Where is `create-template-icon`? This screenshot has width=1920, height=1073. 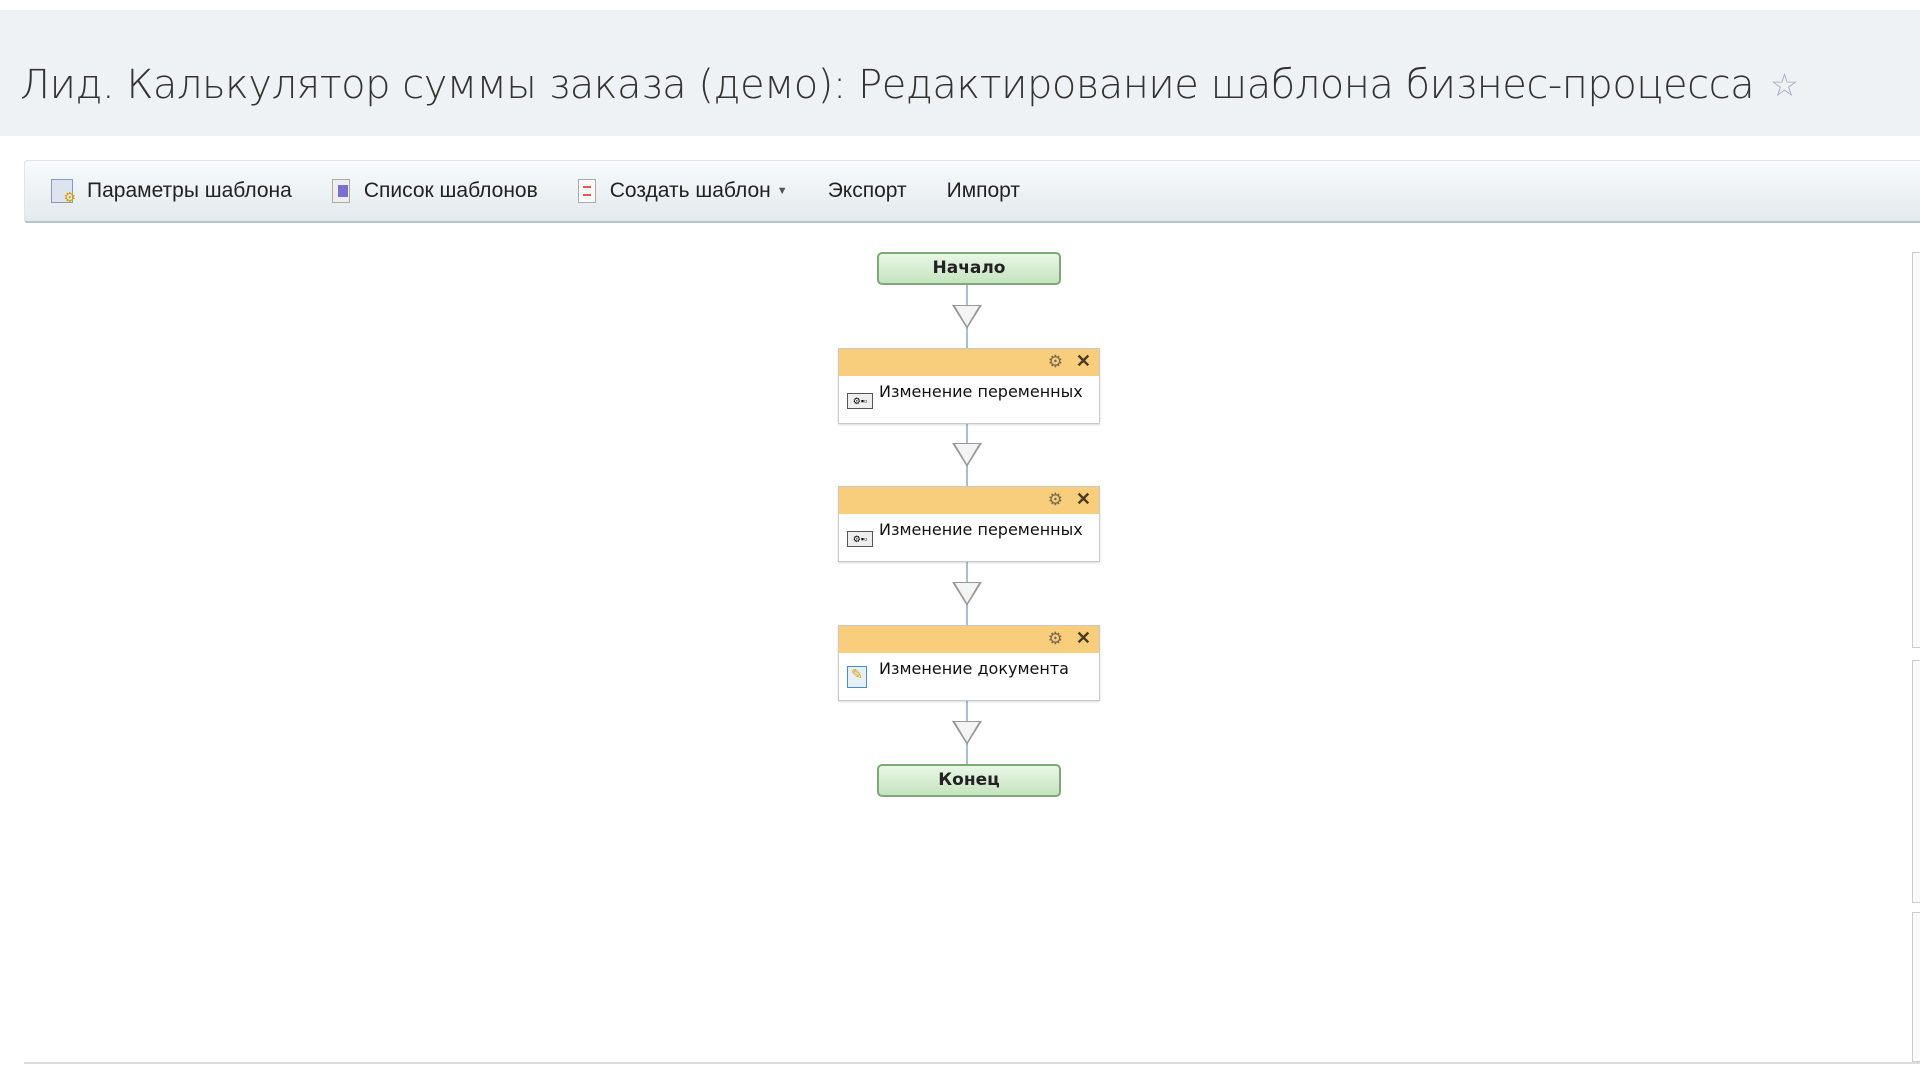
create-template-icon is located at coordinates (586, 191).